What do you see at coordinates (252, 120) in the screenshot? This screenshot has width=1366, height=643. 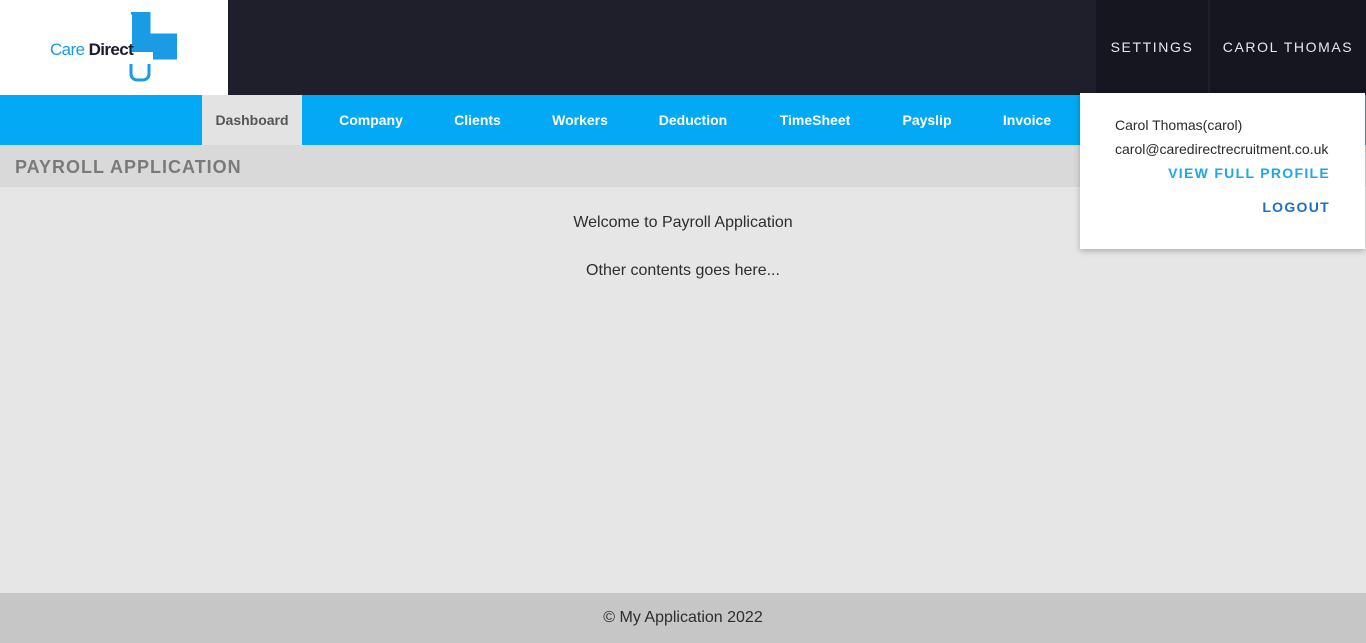 I see `nav-item-dashboard: Dashboard` at bounding box center [252, 120].